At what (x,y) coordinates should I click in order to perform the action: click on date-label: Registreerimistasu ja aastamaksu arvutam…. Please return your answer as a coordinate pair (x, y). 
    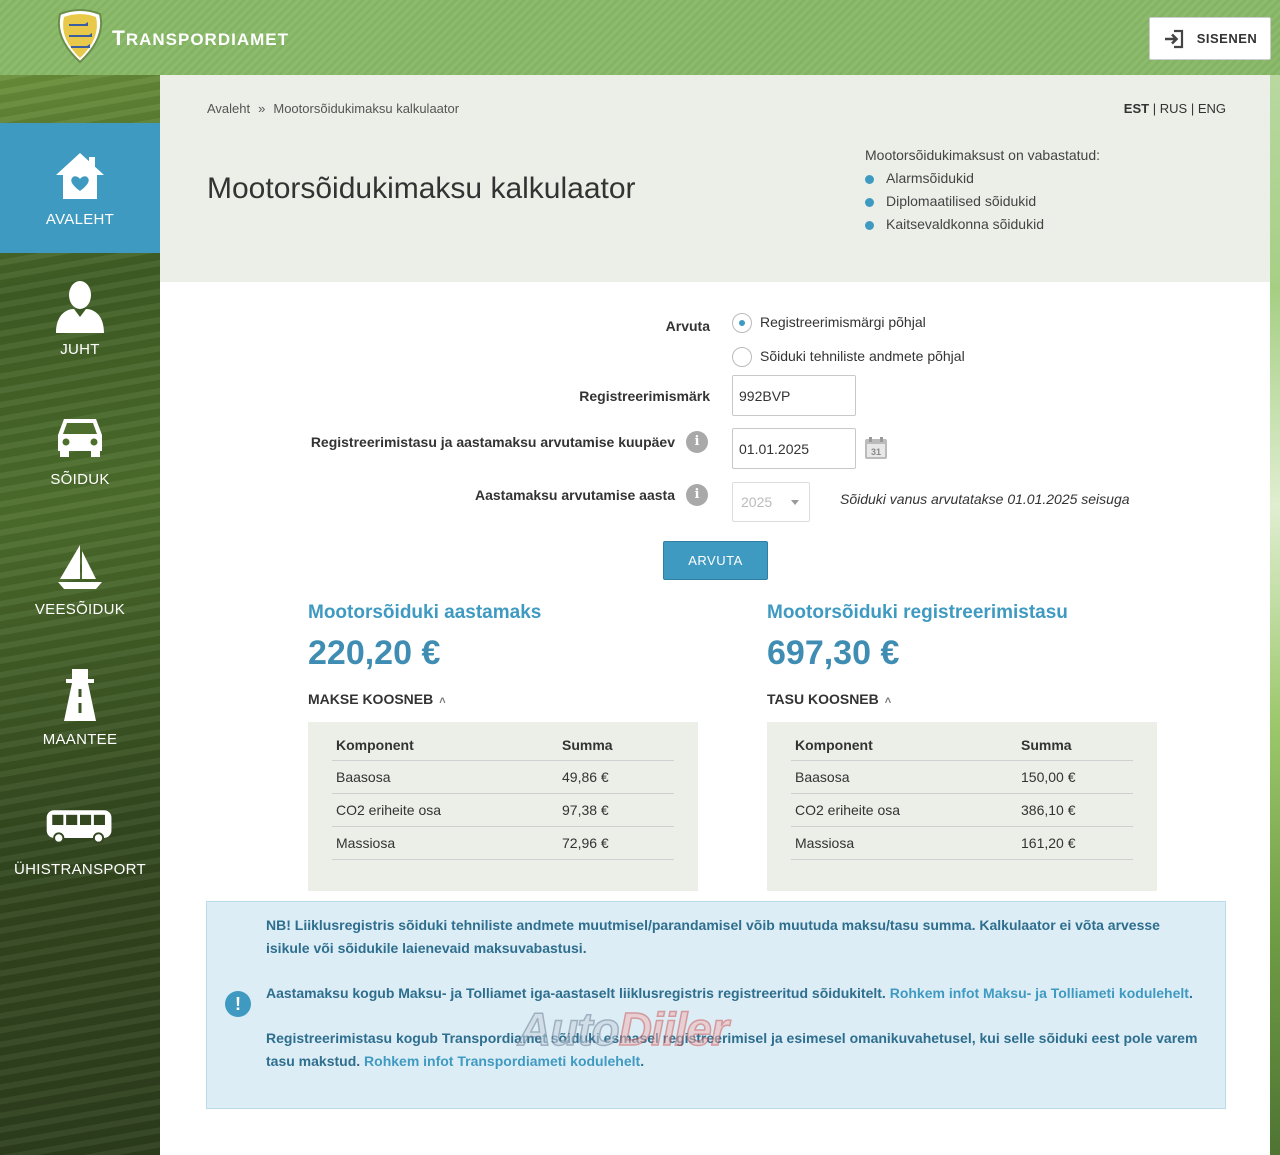
    Looking at the image, I should click on (492, 442).